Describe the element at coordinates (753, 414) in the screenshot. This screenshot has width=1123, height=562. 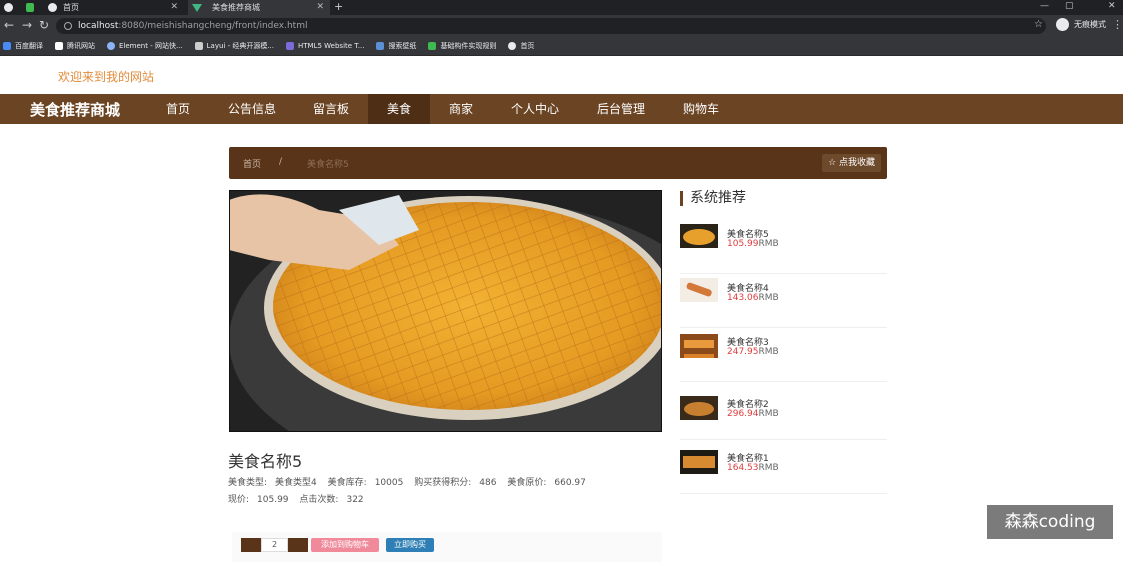
I see `recommend-price: 296.94RMB` at that location.